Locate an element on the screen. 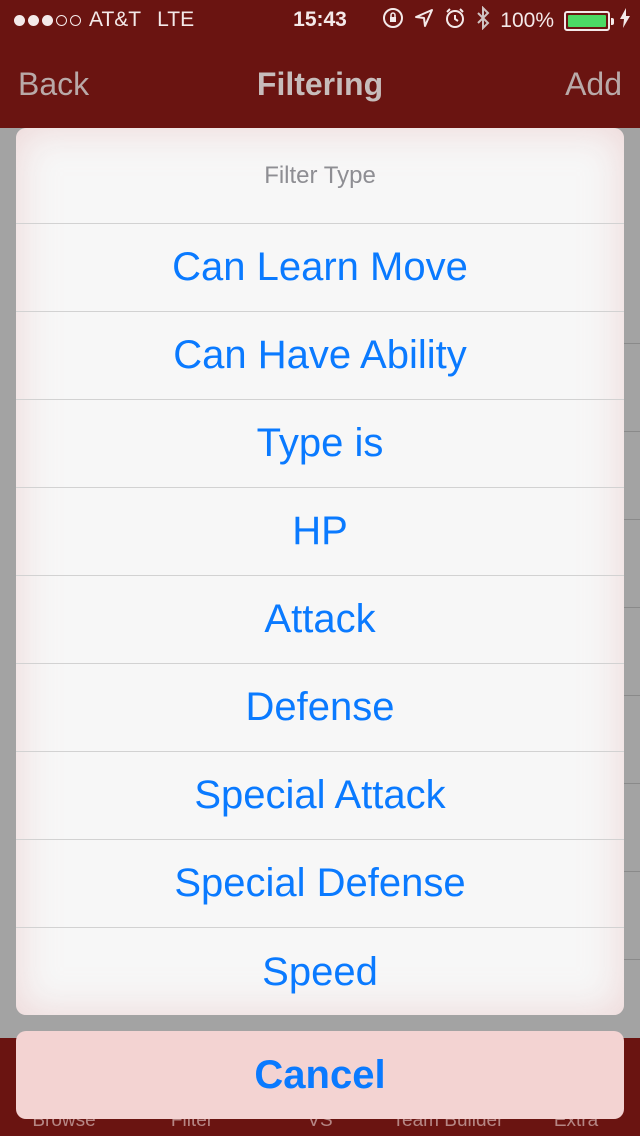 The width and height of the screenshot is (640, 1136). add-button: Add is located at coordinates (593, 84).